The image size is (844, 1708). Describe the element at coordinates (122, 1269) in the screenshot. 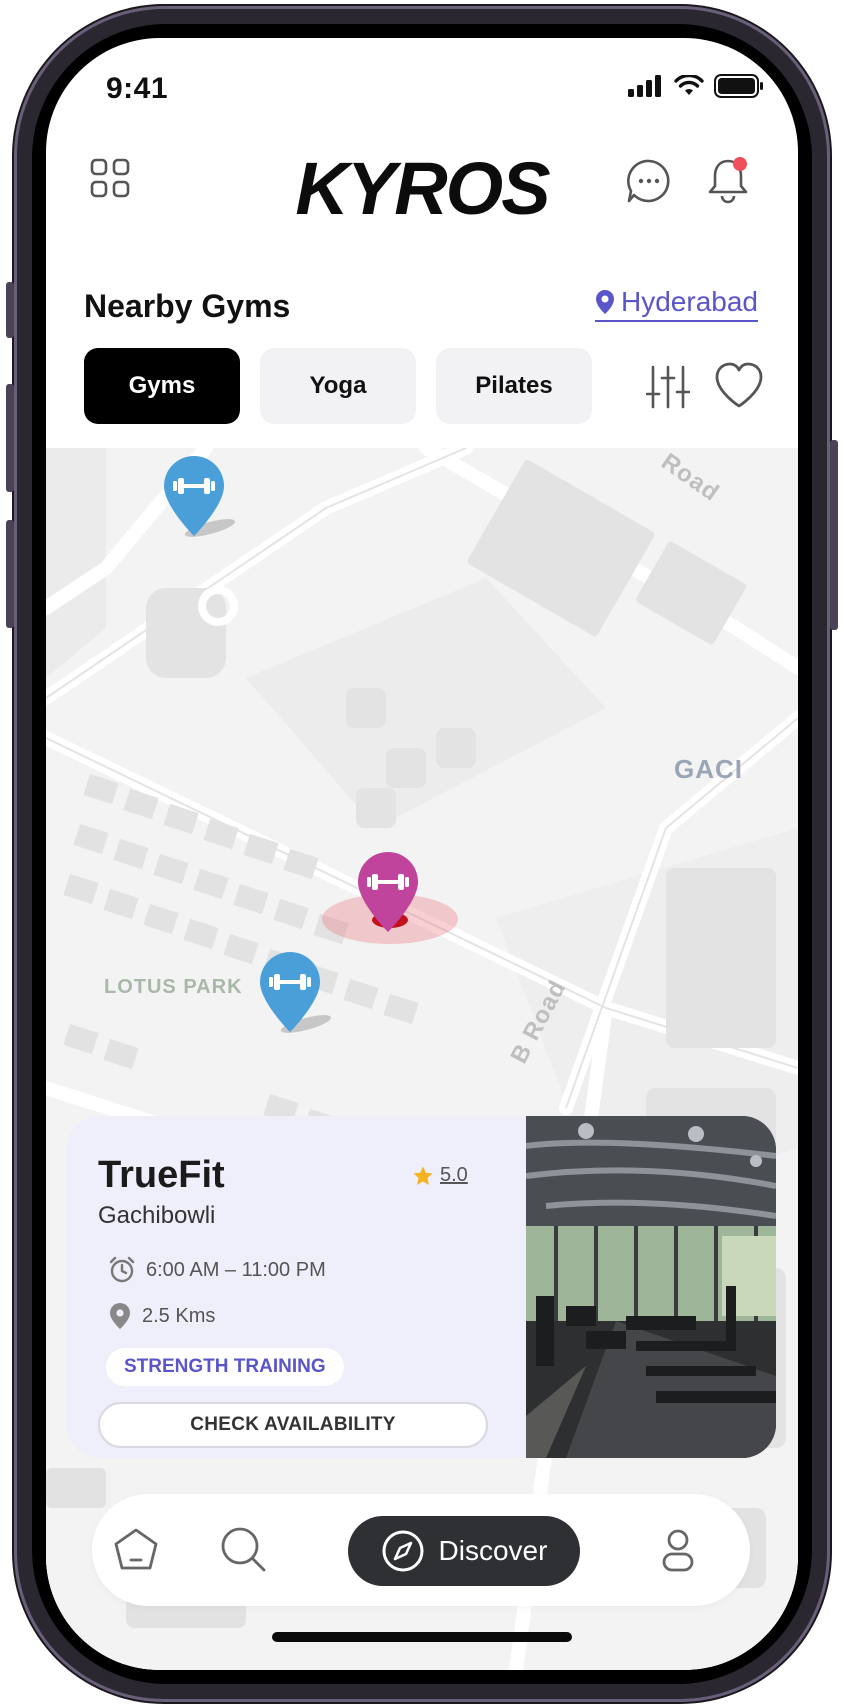

I see `alarm-clock-icon` at that location.